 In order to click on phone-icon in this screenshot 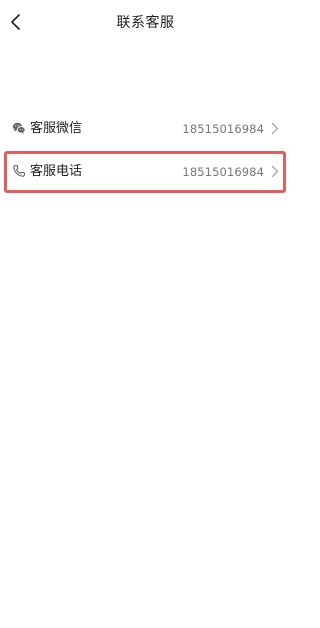, I will do `click(19, 171)`.